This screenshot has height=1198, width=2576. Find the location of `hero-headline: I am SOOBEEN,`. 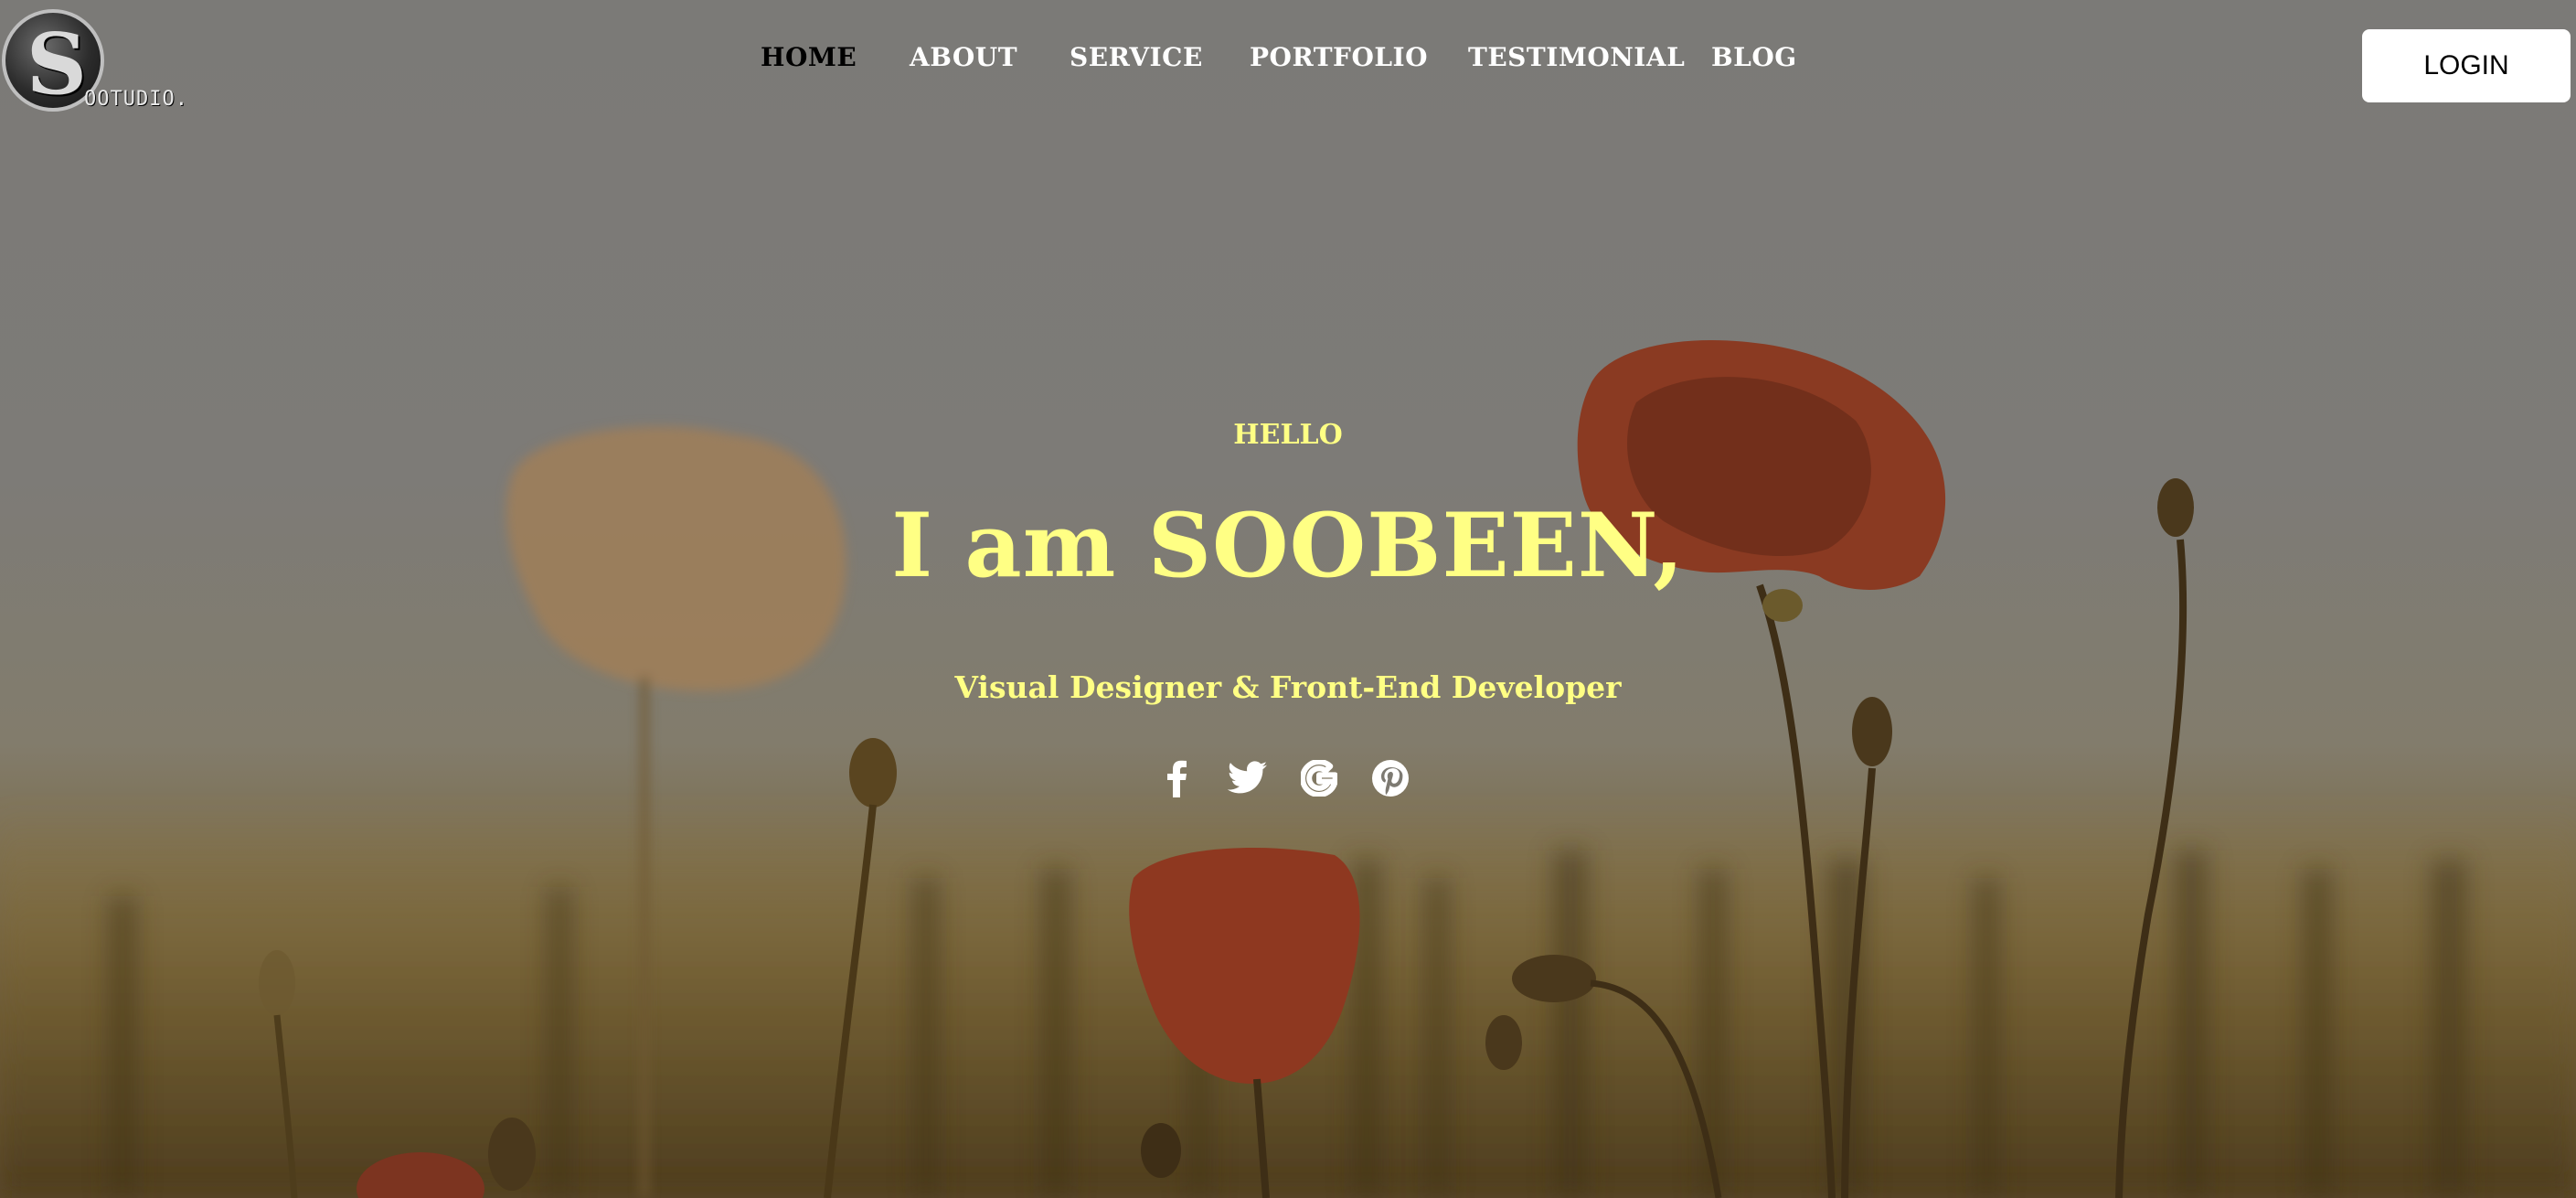

hero-headline: I am SOOBEEN, is located at coordinates (1288, 545).